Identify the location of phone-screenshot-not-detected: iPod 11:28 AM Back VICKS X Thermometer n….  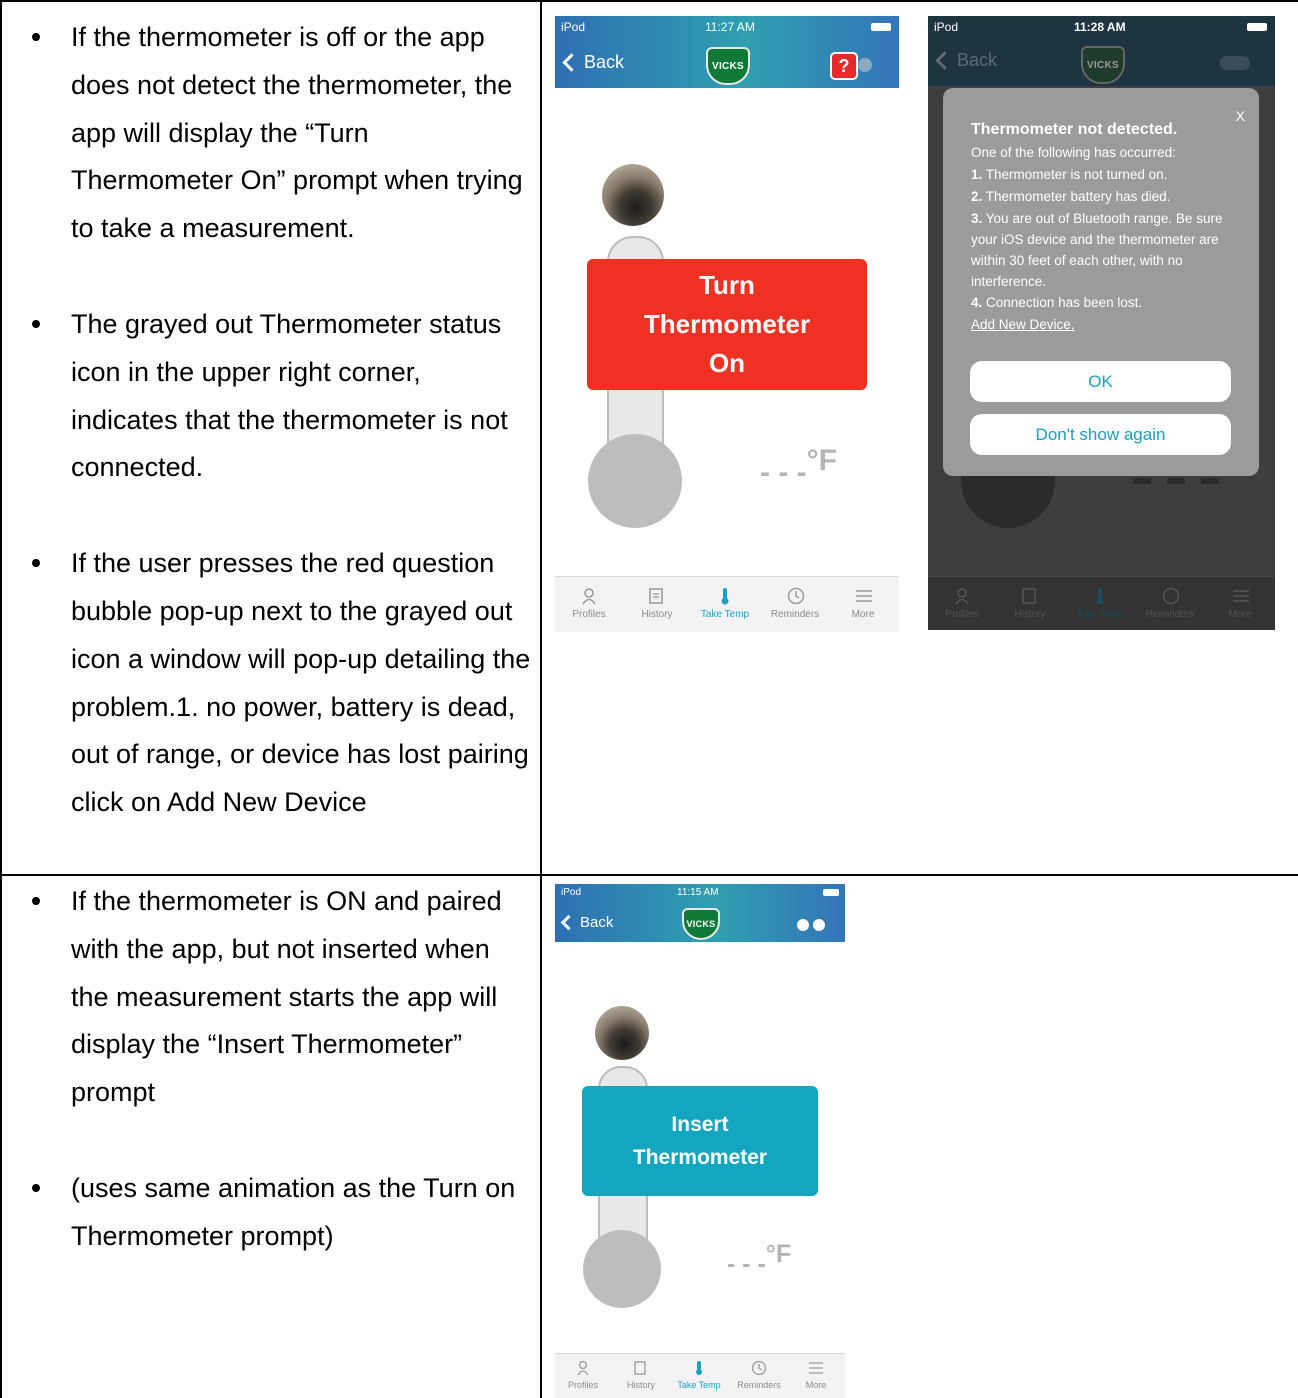
(1101, 323).